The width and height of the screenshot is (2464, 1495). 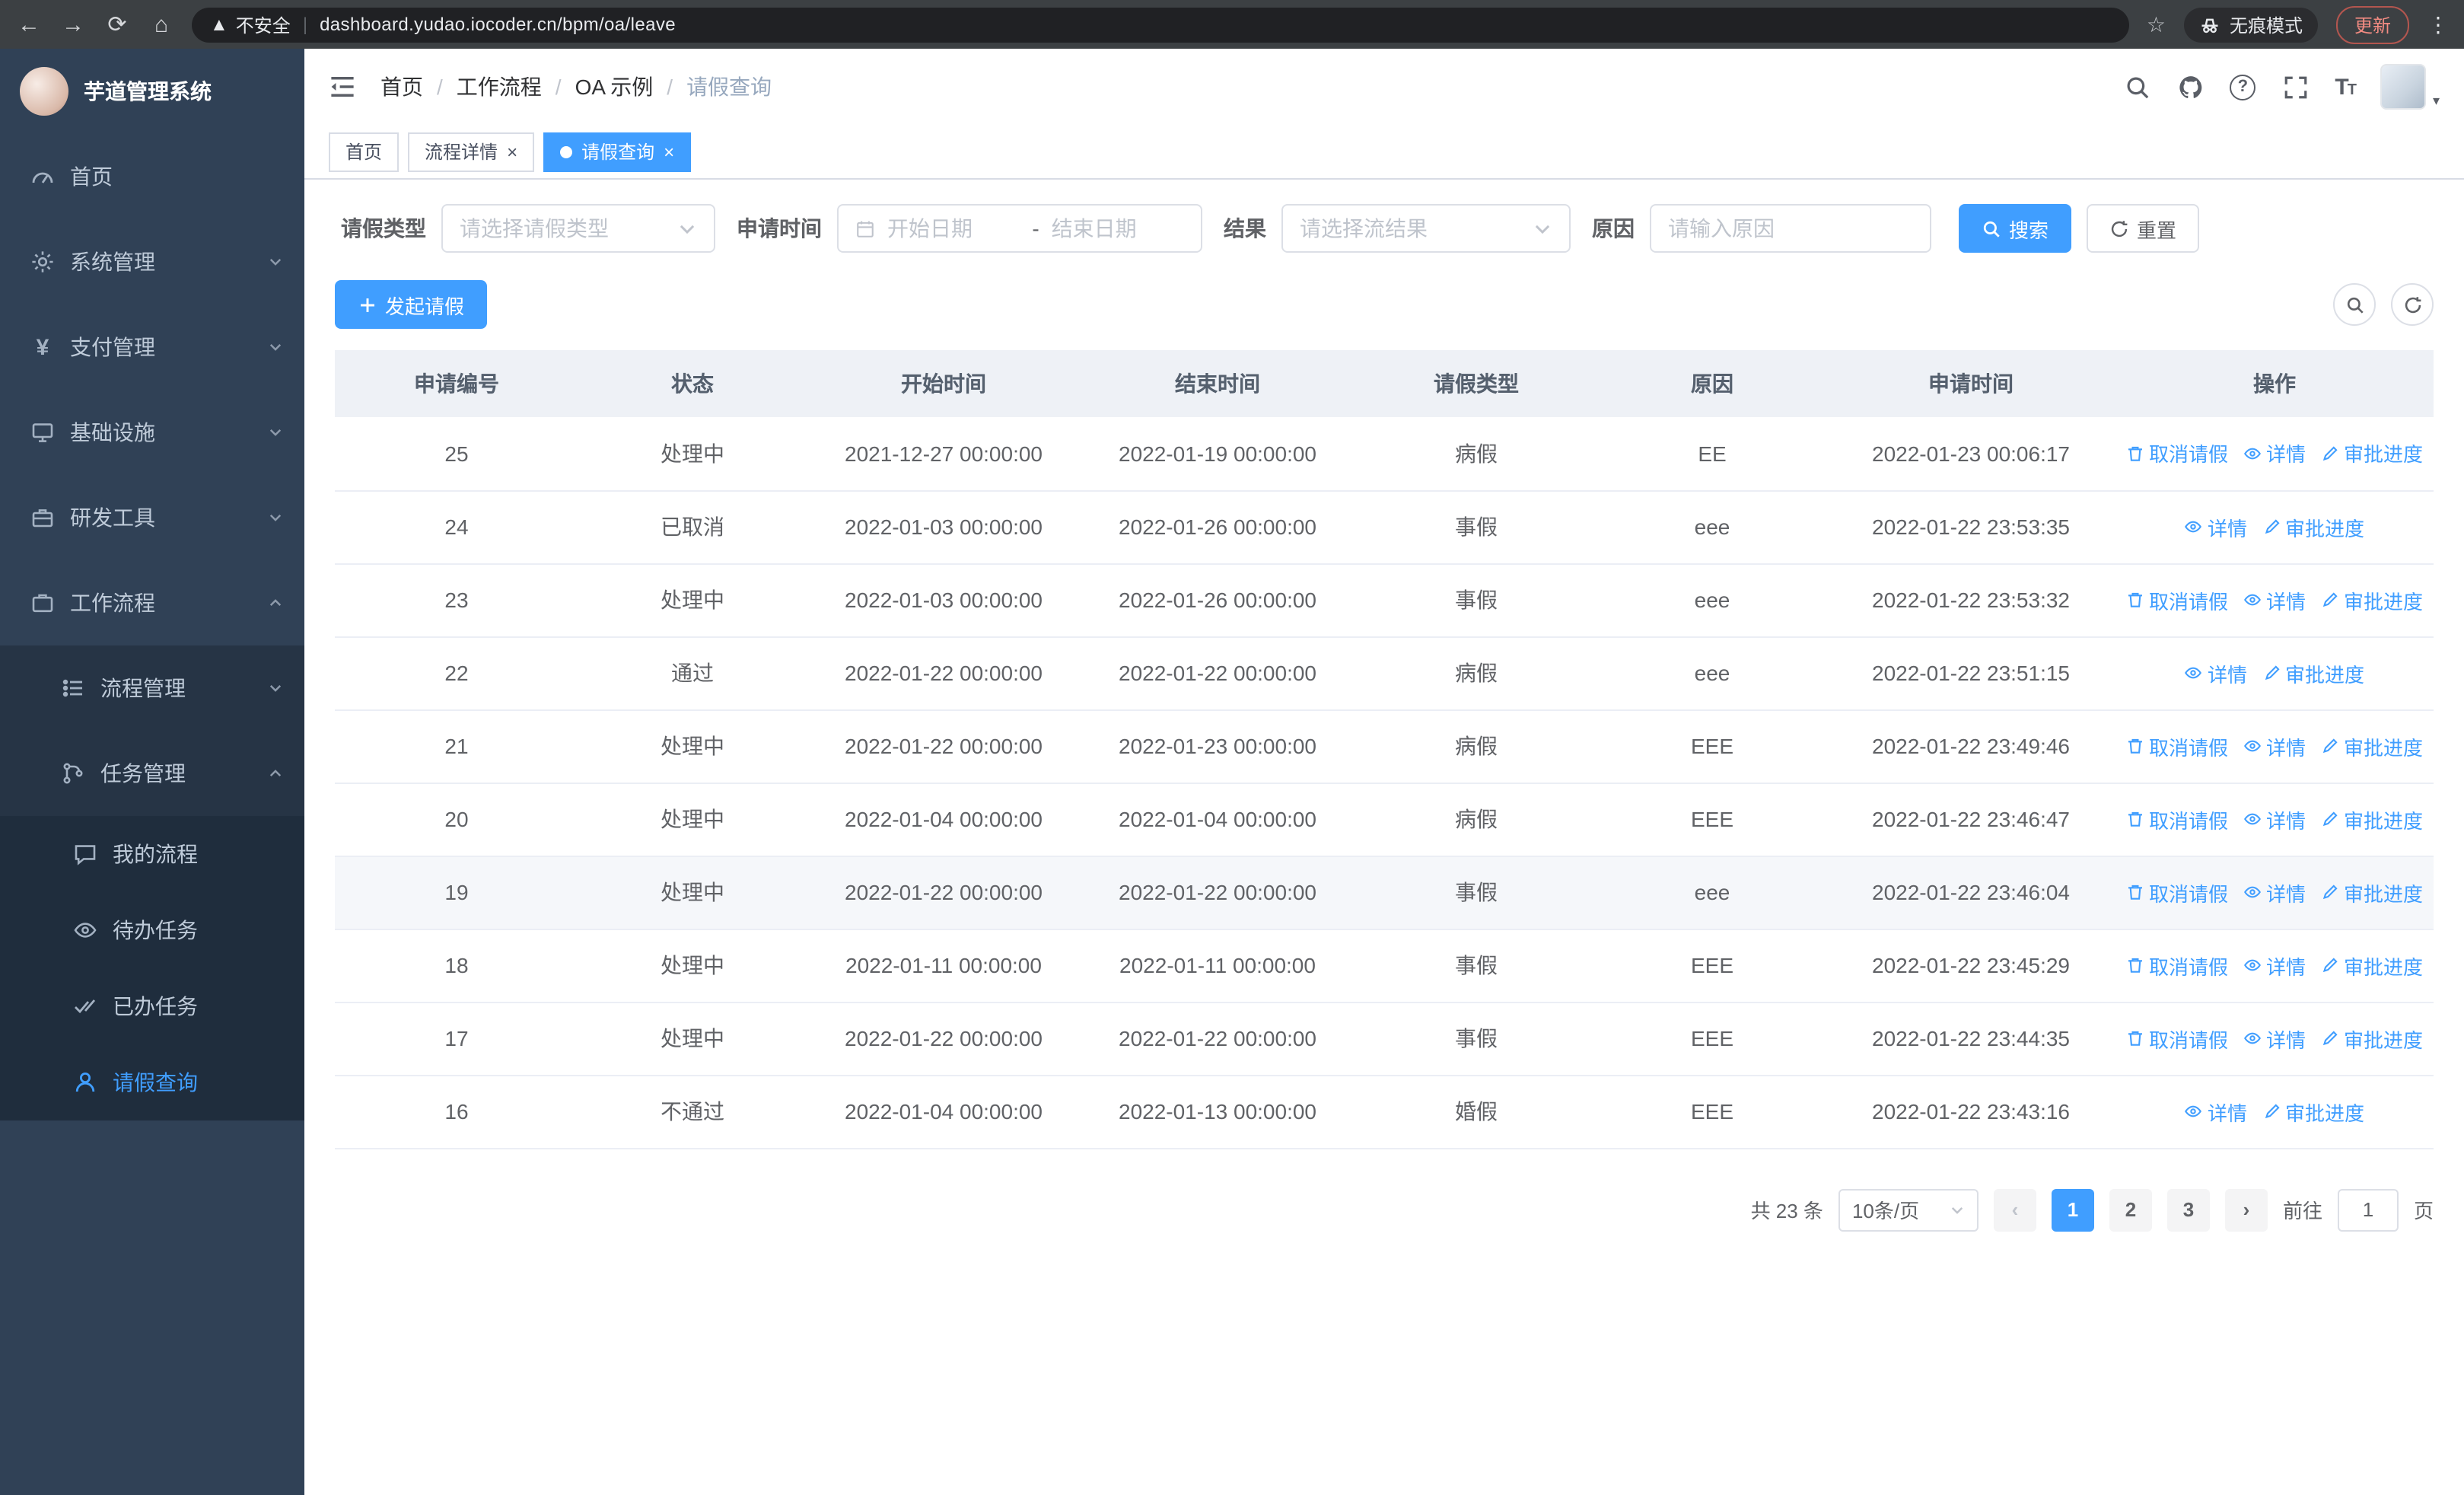 I want to click on goto-page-input, so click(x=2368, y=1210).